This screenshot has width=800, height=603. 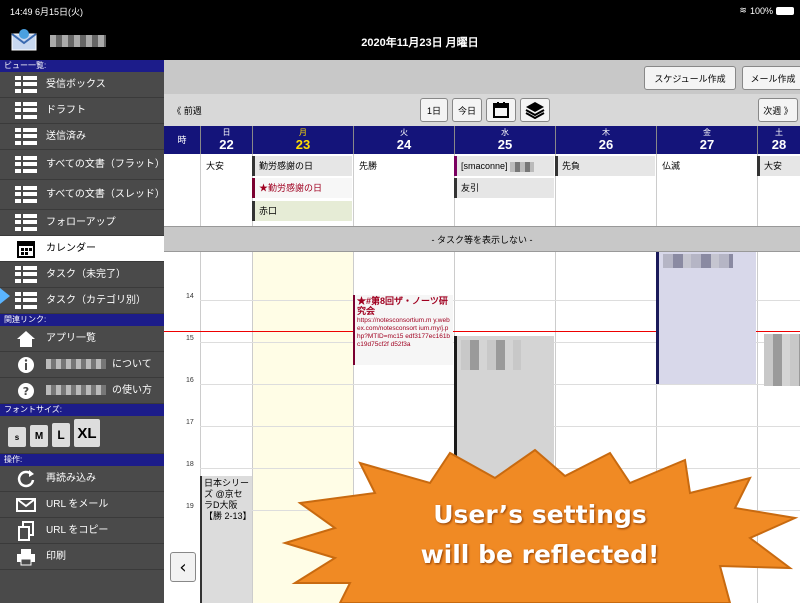 I want to click on rokuyo-tue: 先勝, so click(x=368, y=166).